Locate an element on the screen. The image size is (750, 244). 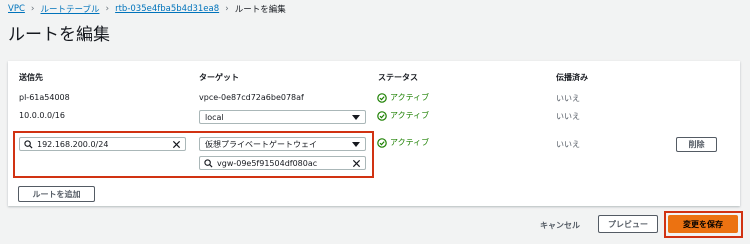
breadcrumb-vpc: VPC is located at coordinates (16, 9).